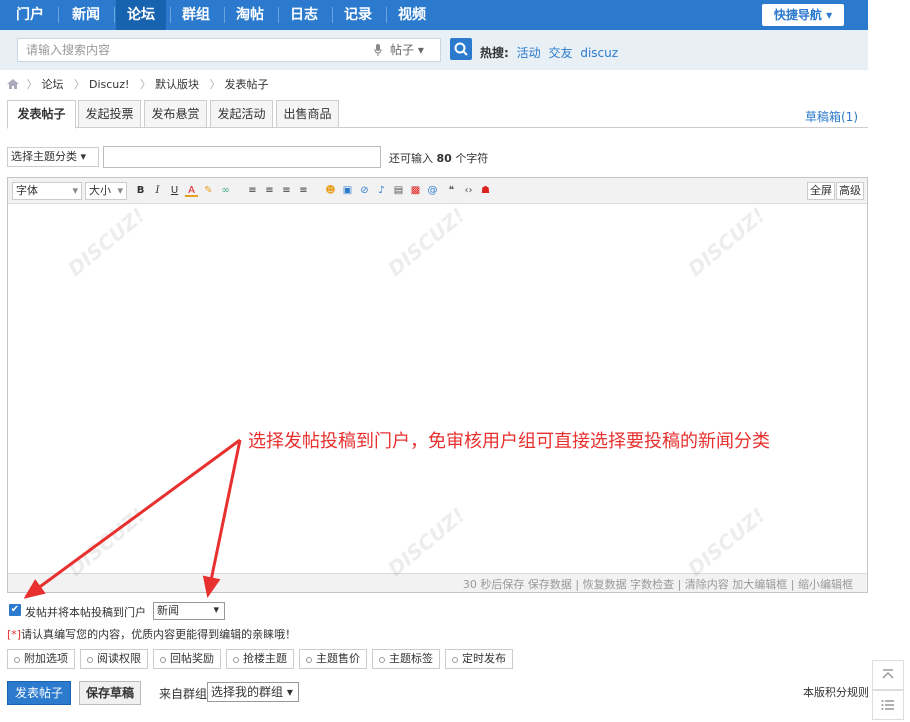 The image size is (910, 722). What do you see at coordinates (411, 158) in the screenshot?
I see `char-counter-prefix: 还可输入` at bounding box center [411, 158].